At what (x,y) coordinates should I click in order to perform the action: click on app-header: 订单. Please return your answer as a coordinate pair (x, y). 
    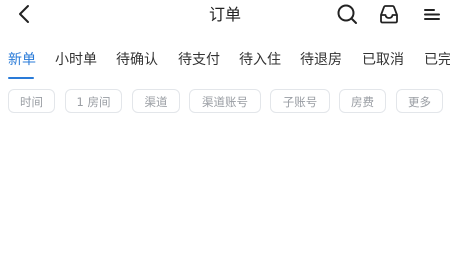
    Looking at the image, I should click on (225, 16).